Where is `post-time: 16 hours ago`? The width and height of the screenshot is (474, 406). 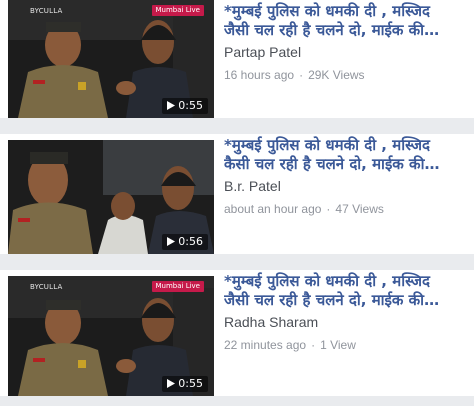
post-time: 16 hours ago is located at coordinates (259, 75).